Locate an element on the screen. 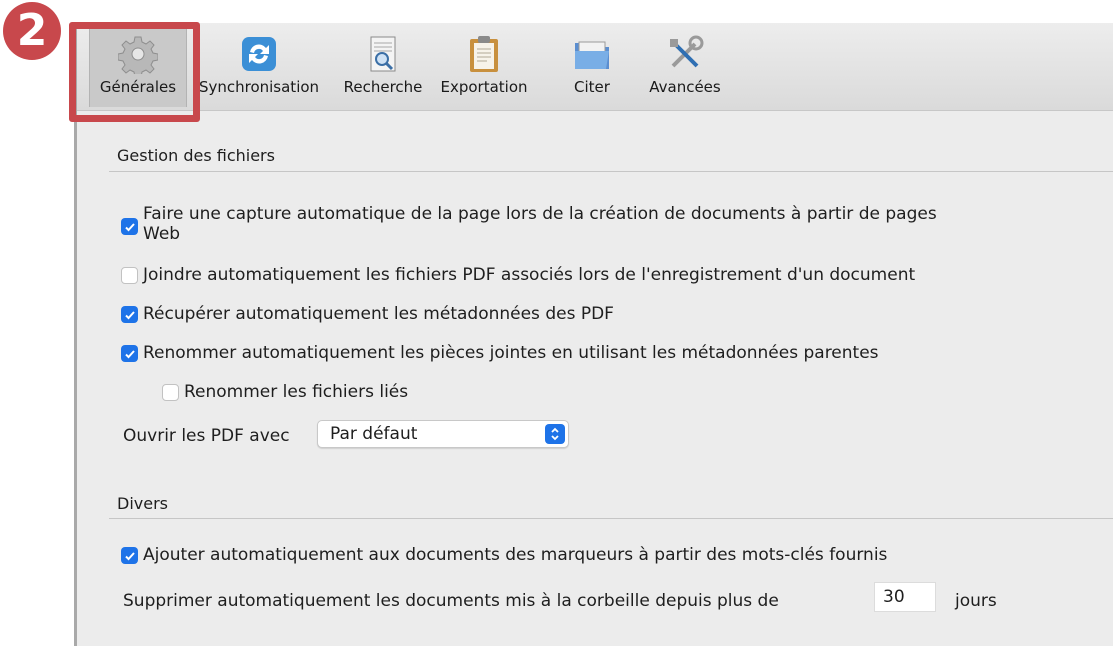 The image size is (1113, 646). tab-exportation-label: Exportation is located at coordinates (484, 87).